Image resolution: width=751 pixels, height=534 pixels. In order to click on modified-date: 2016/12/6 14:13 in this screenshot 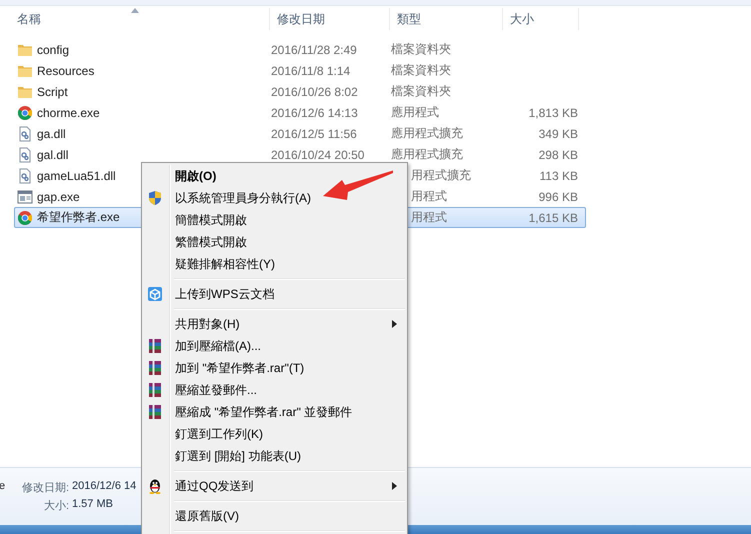, I will do `click(314, 113)`.